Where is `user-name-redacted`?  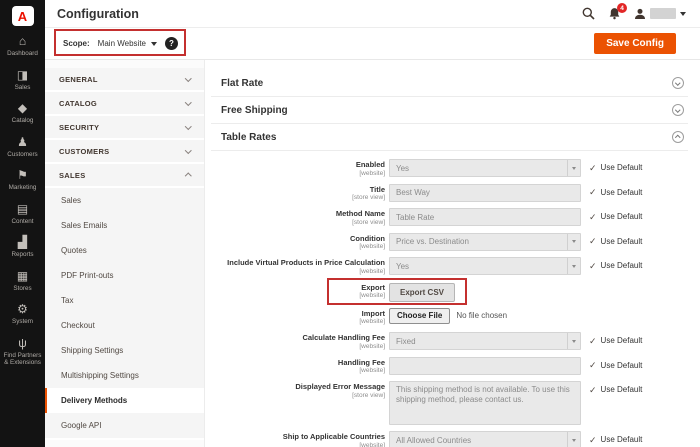
user-name-redacted is located at coordinates (663, 13).